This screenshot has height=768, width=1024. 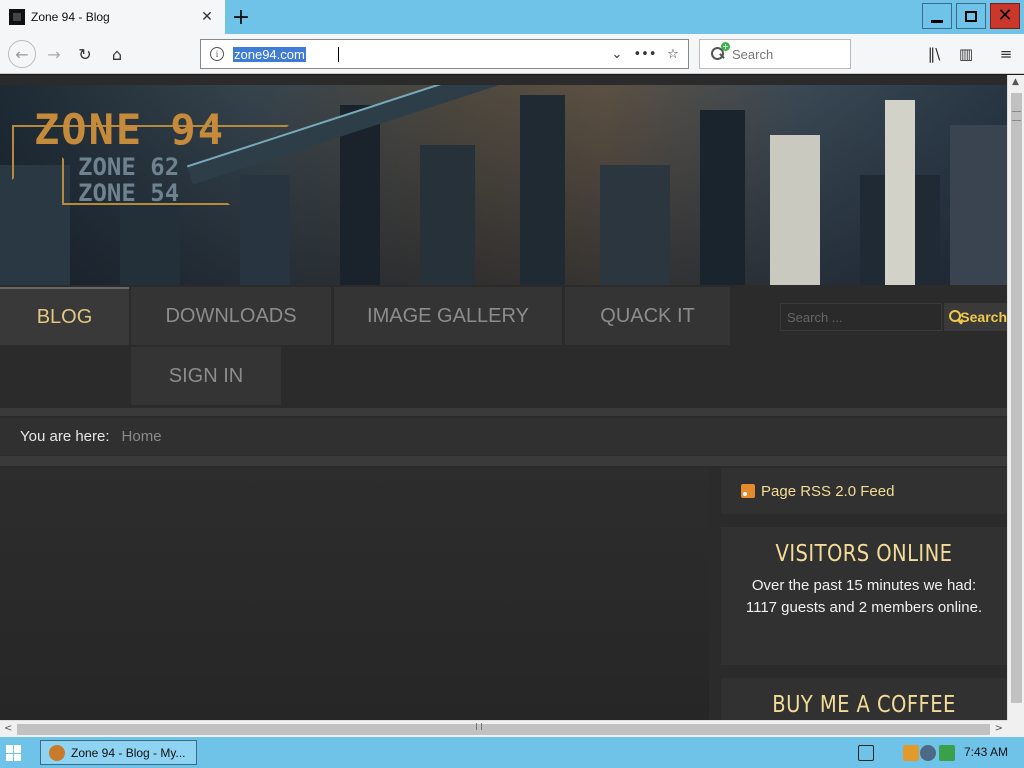 I want to click on windows-start-icon, so click(x=14, y=753).